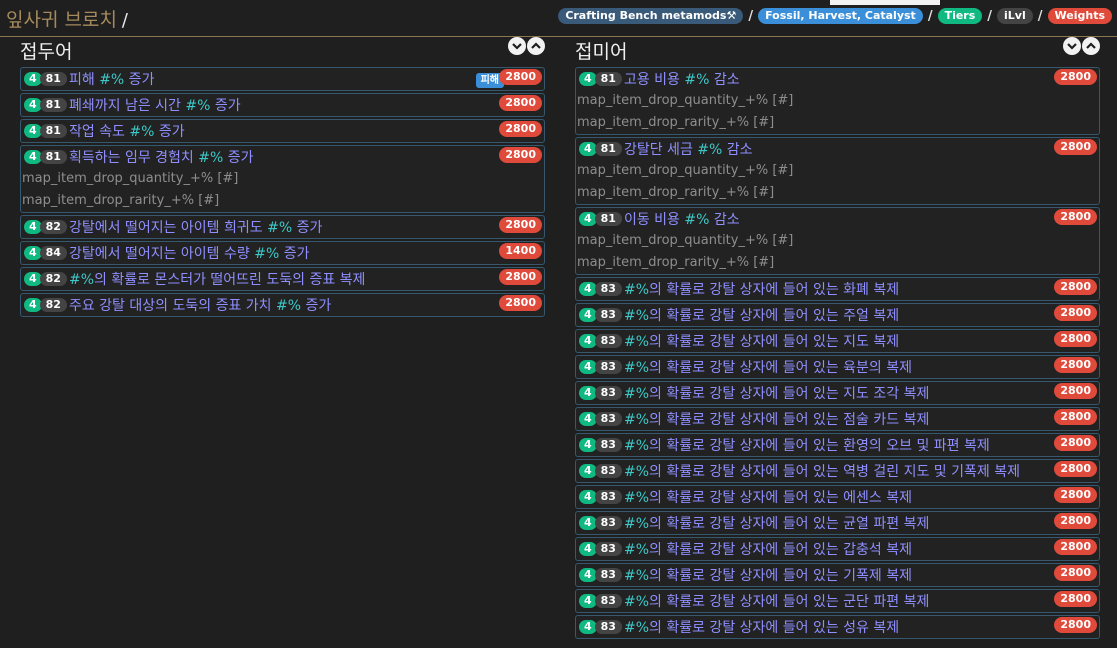  What do you see at coordinates (127, 131) in the screenshot?
I see `mod-text: 작업 속도 #% 증가` at bounding box center [127, 131].